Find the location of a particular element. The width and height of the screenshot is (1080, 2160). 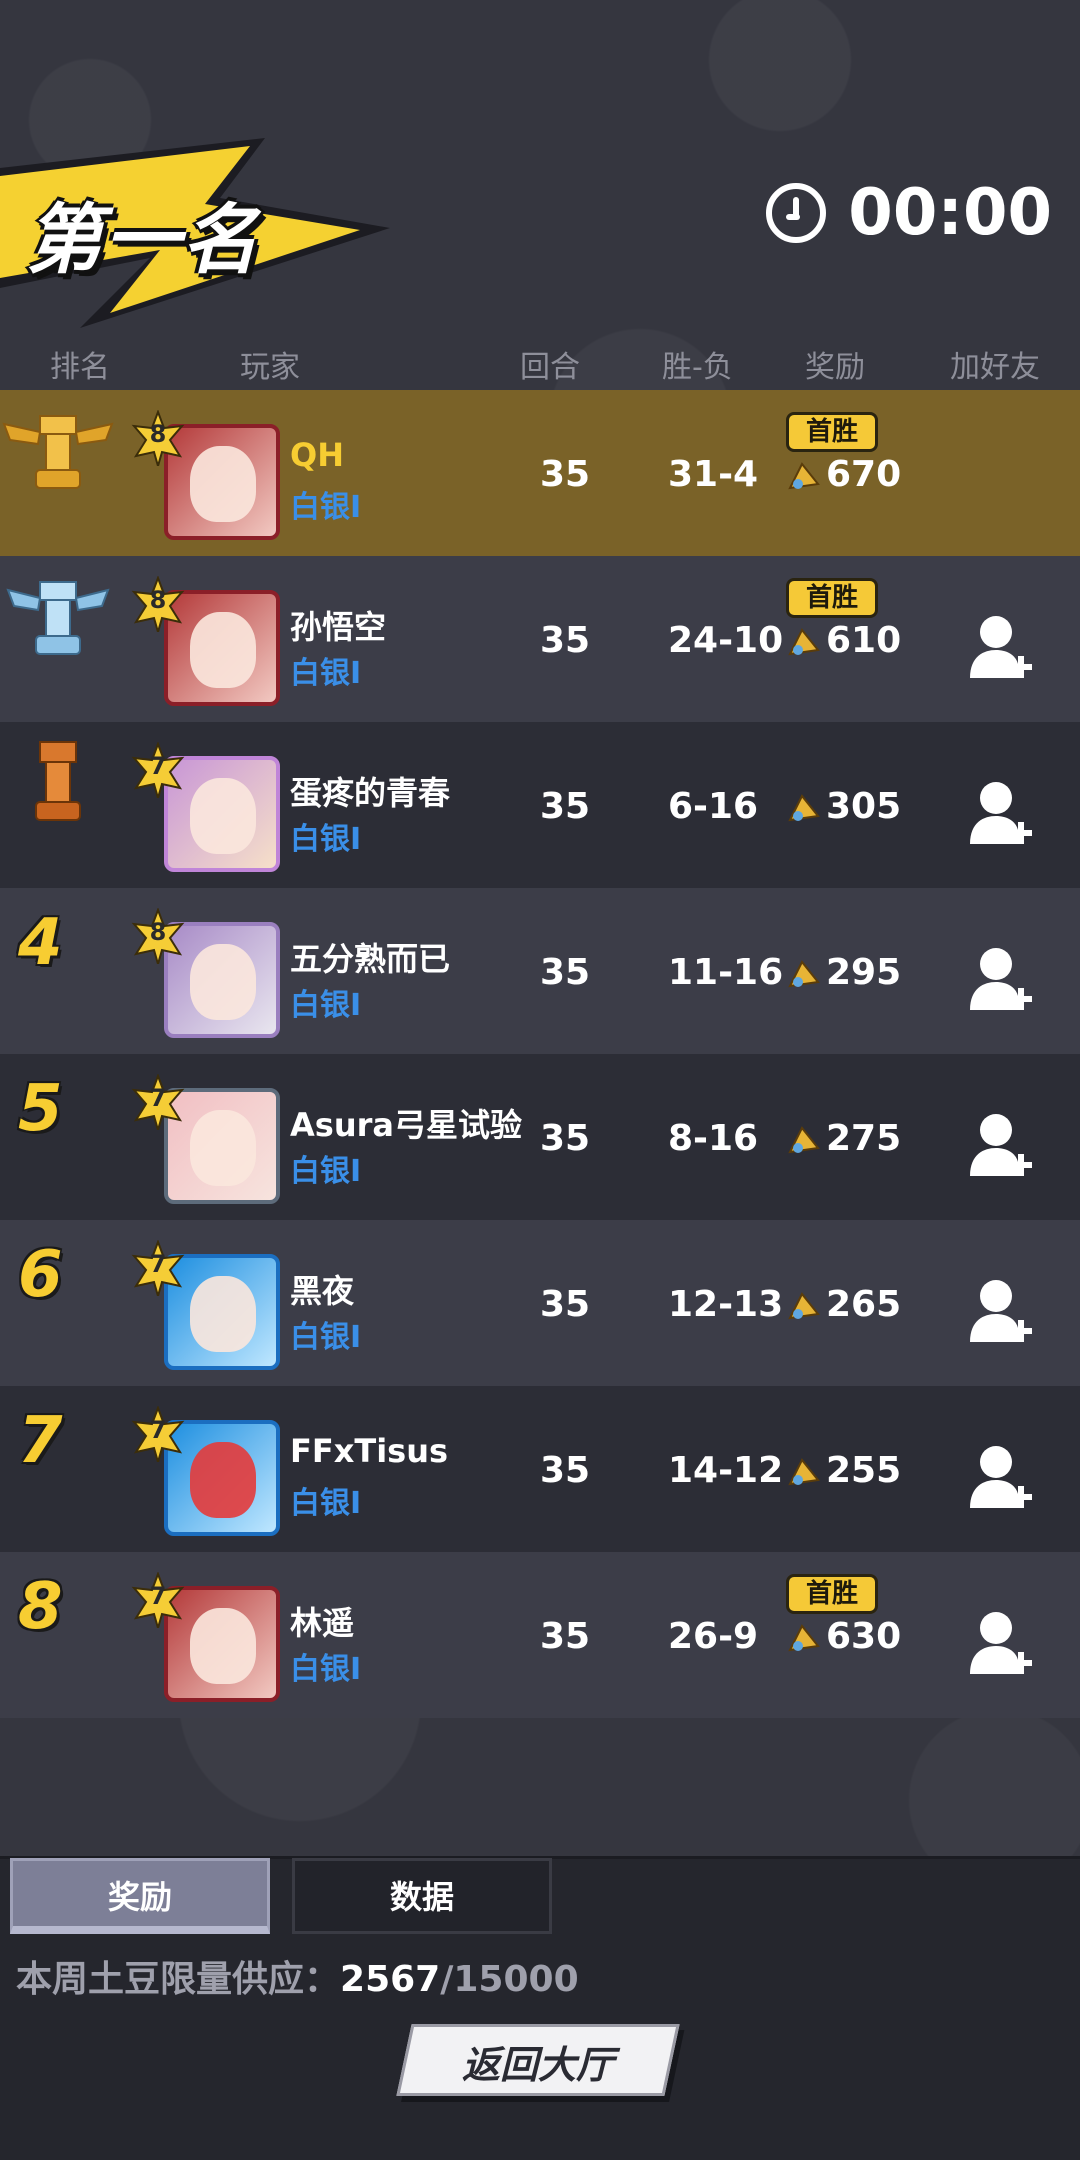

rank-number: 6 is located at coordinates (40, 1275).